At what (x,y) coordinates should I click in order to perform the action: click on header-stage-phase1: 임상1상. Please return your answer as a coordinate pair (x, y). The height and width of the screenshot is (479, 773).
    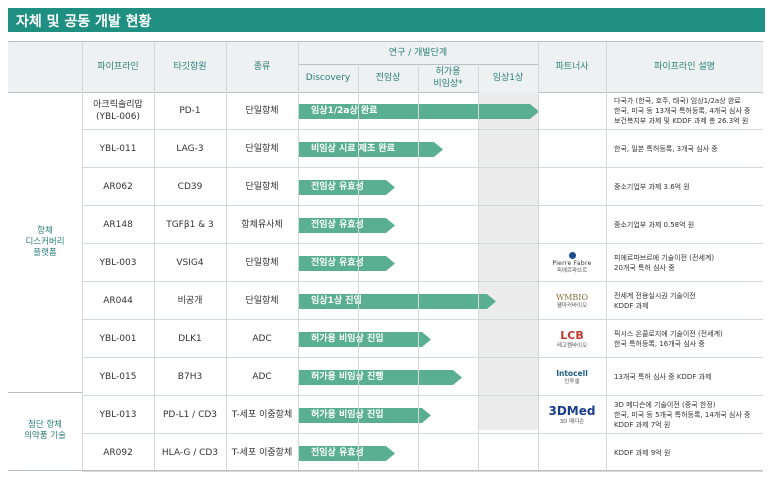
    Looking at the image, I should click on (508, 78).